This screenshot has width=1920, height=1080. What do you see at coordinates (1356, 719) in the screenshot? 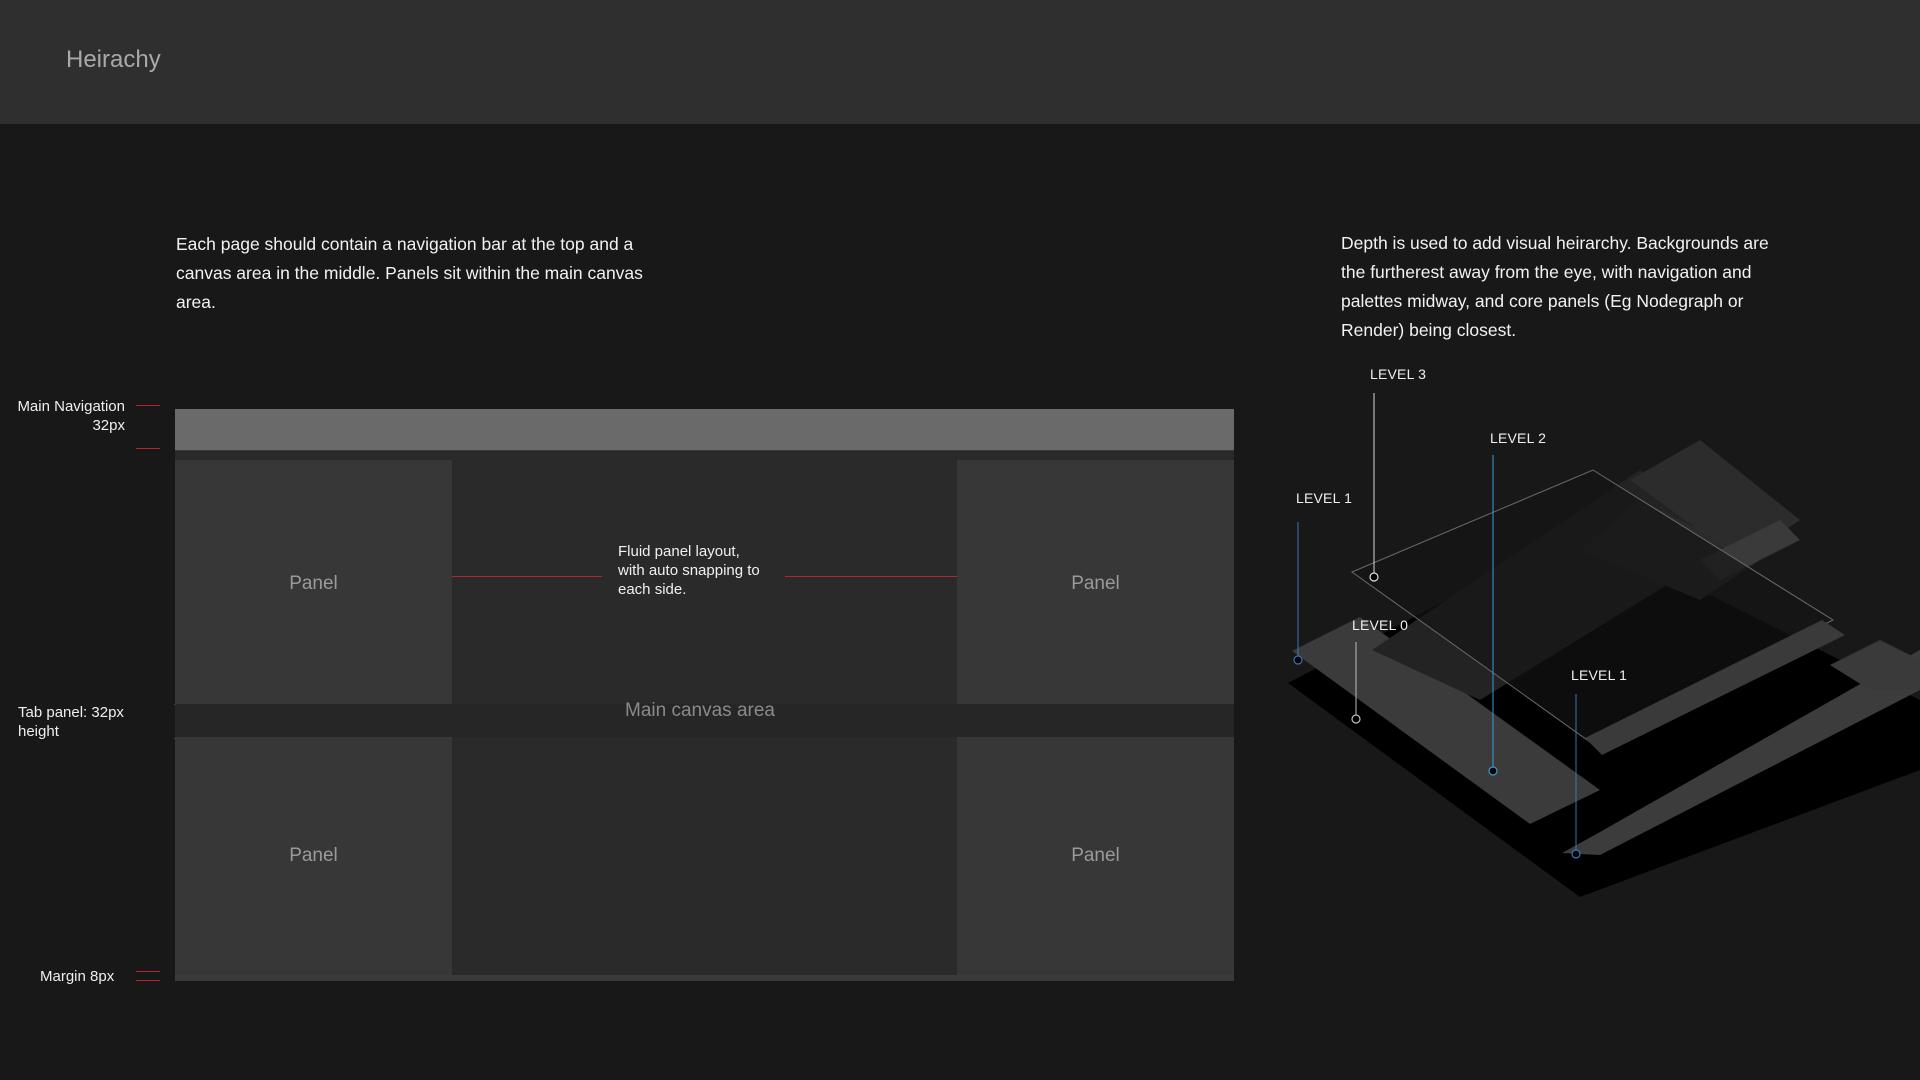
I see `level0-point` at bounding box center [1356, 719].